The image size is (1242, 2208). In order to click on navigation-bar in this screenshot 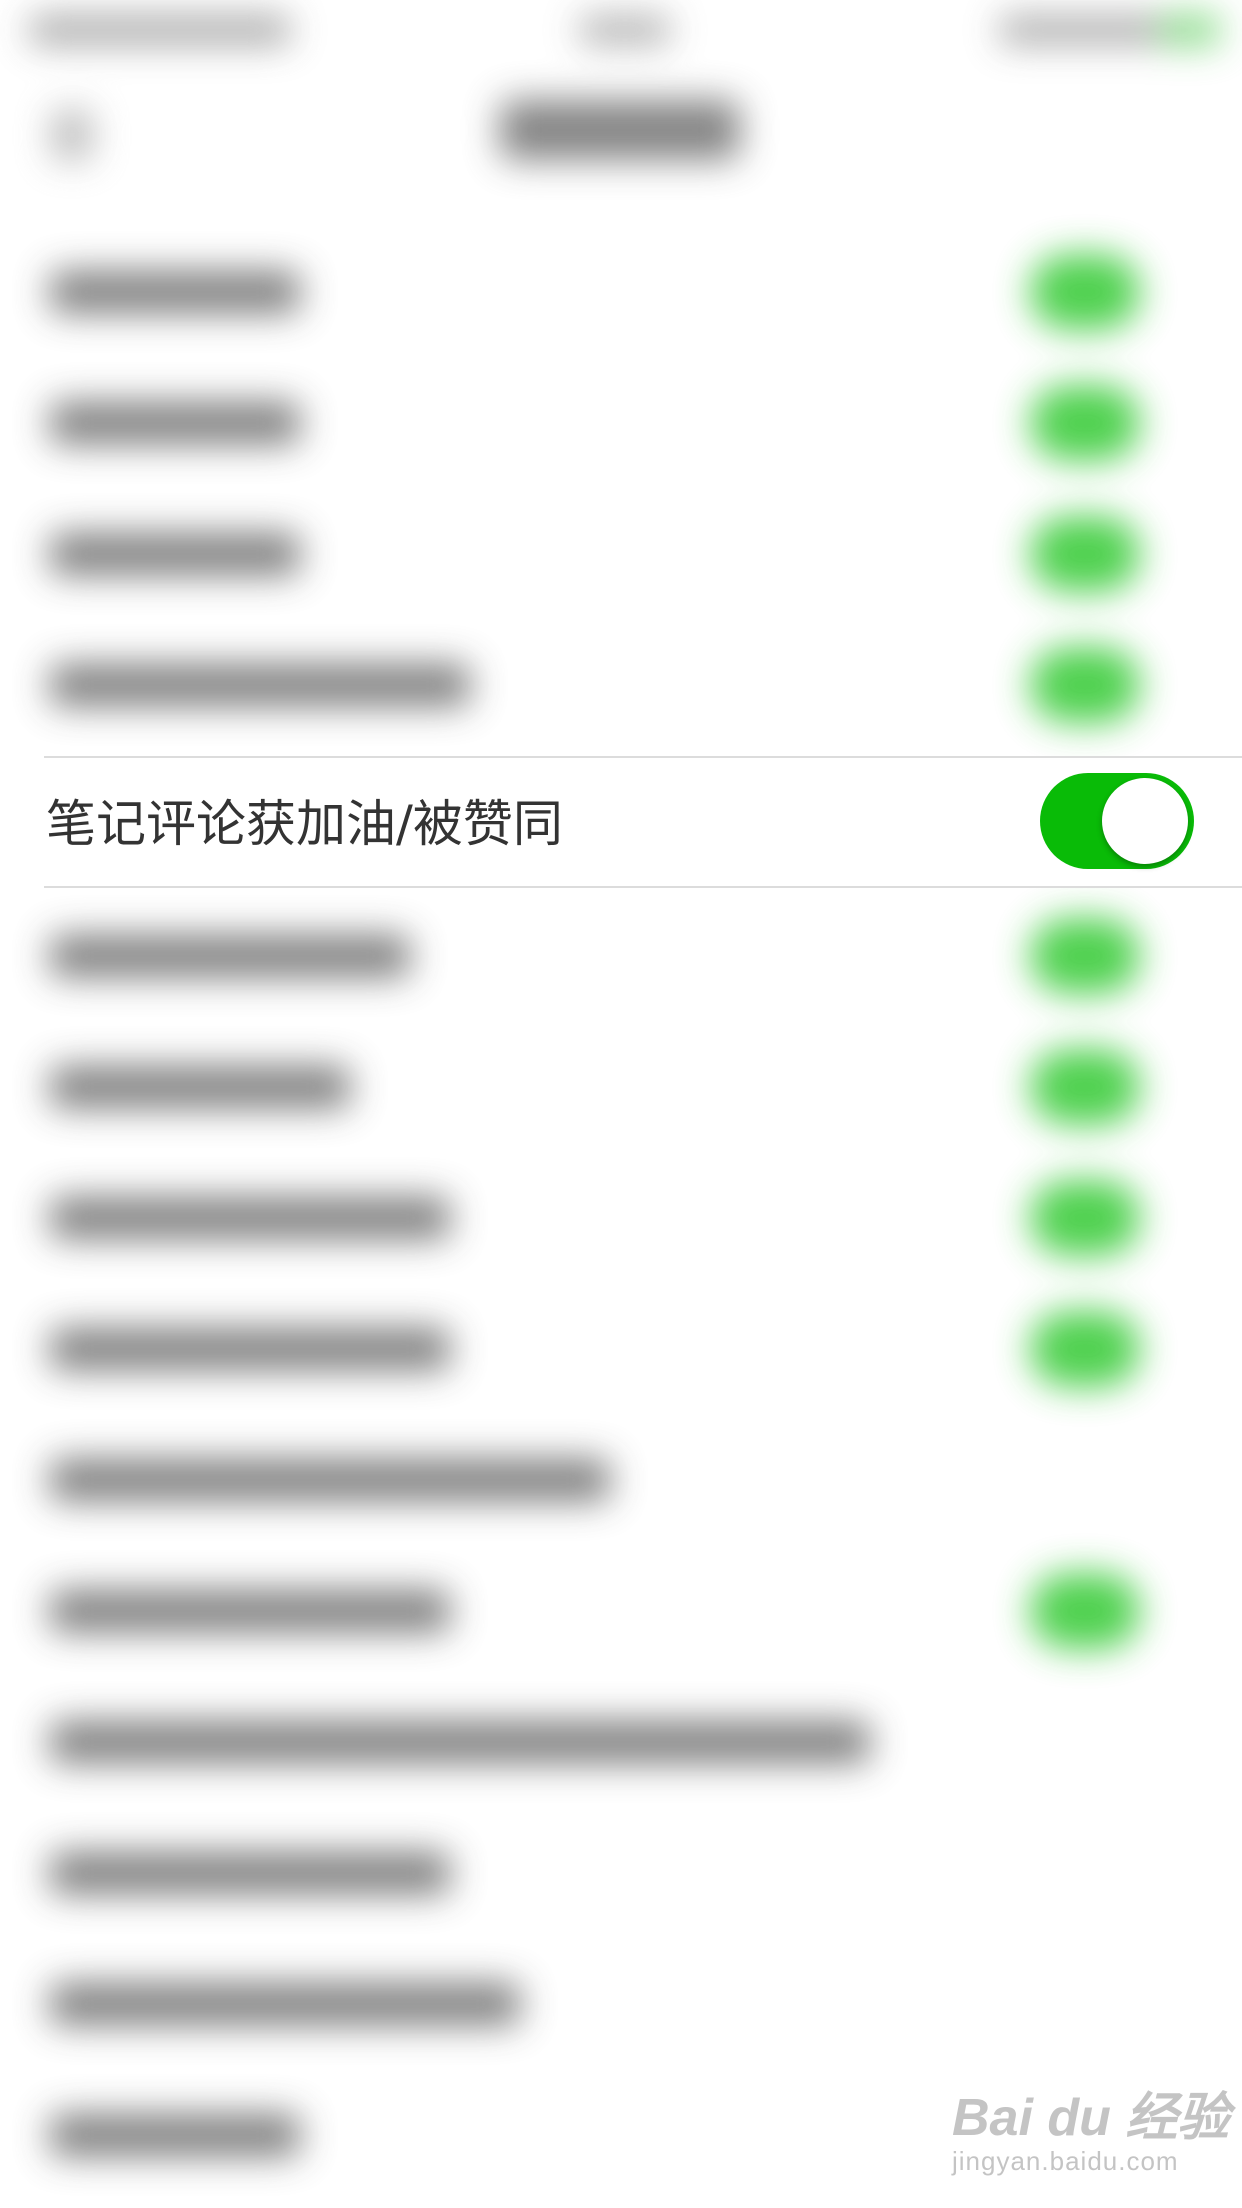, I will do `click(621, 135)`.